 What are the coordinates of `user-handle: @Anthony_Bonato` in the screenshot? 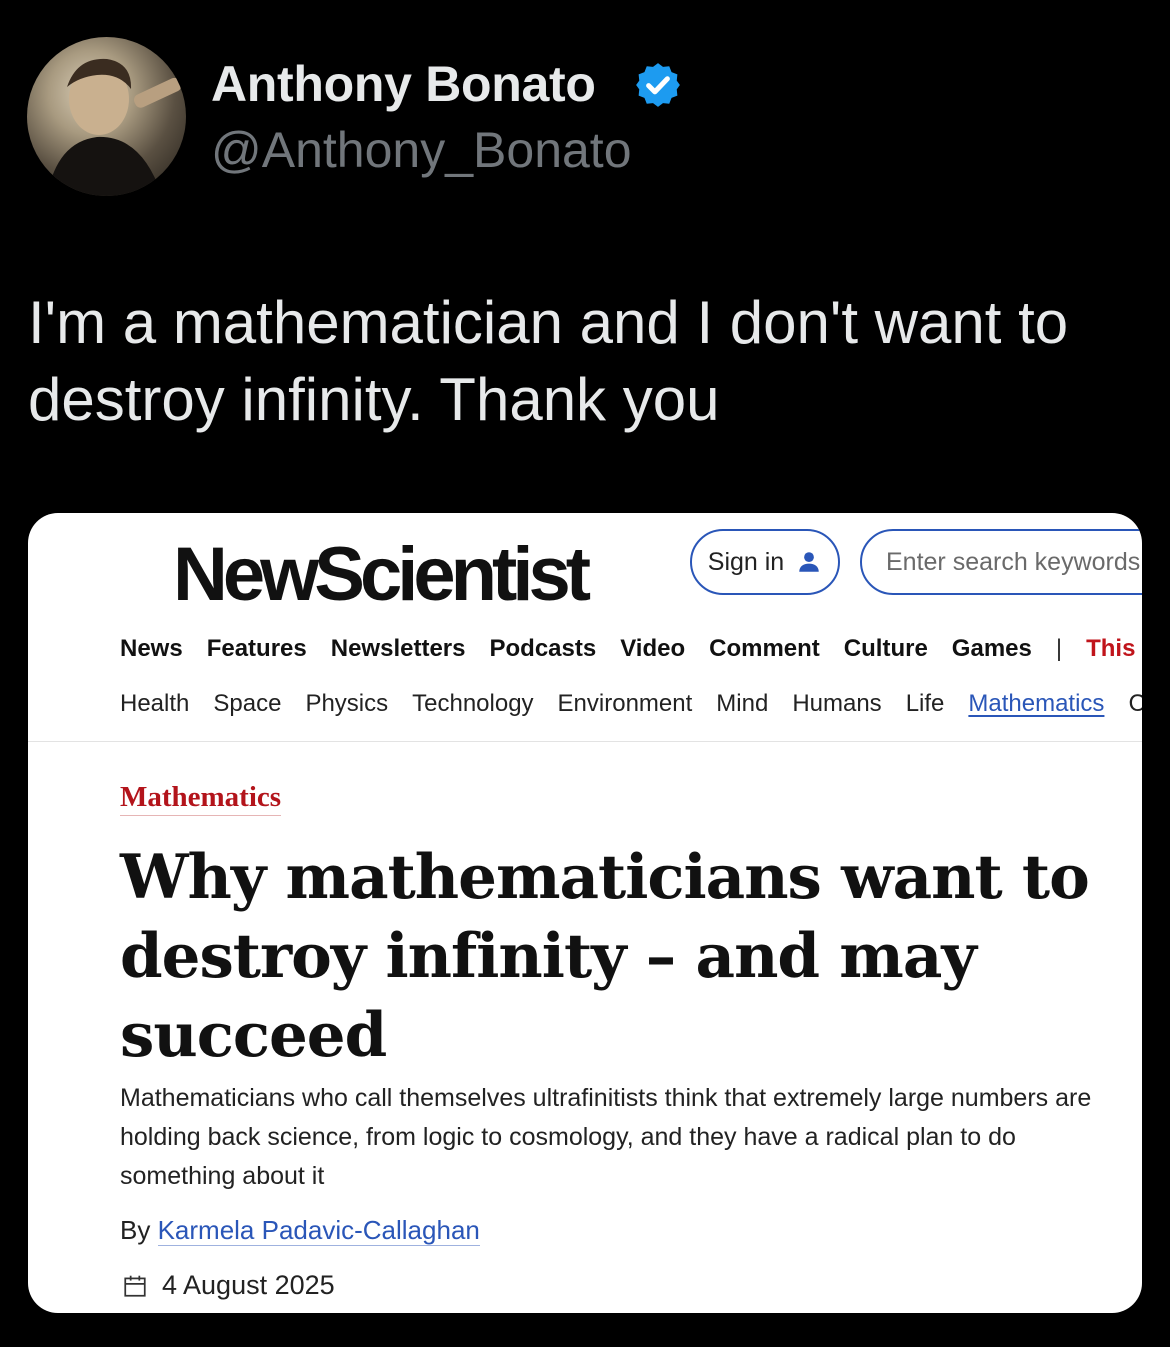 It's located at (421, 150).